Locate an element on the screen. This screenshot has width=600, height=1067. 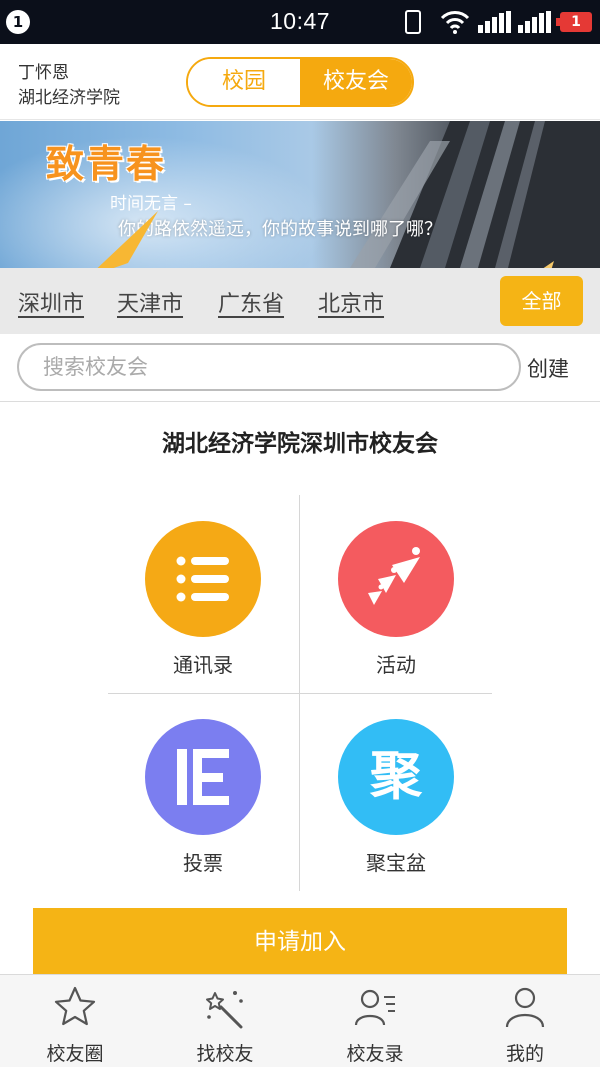
signal-2-icon is located at coordinates (534, 22).